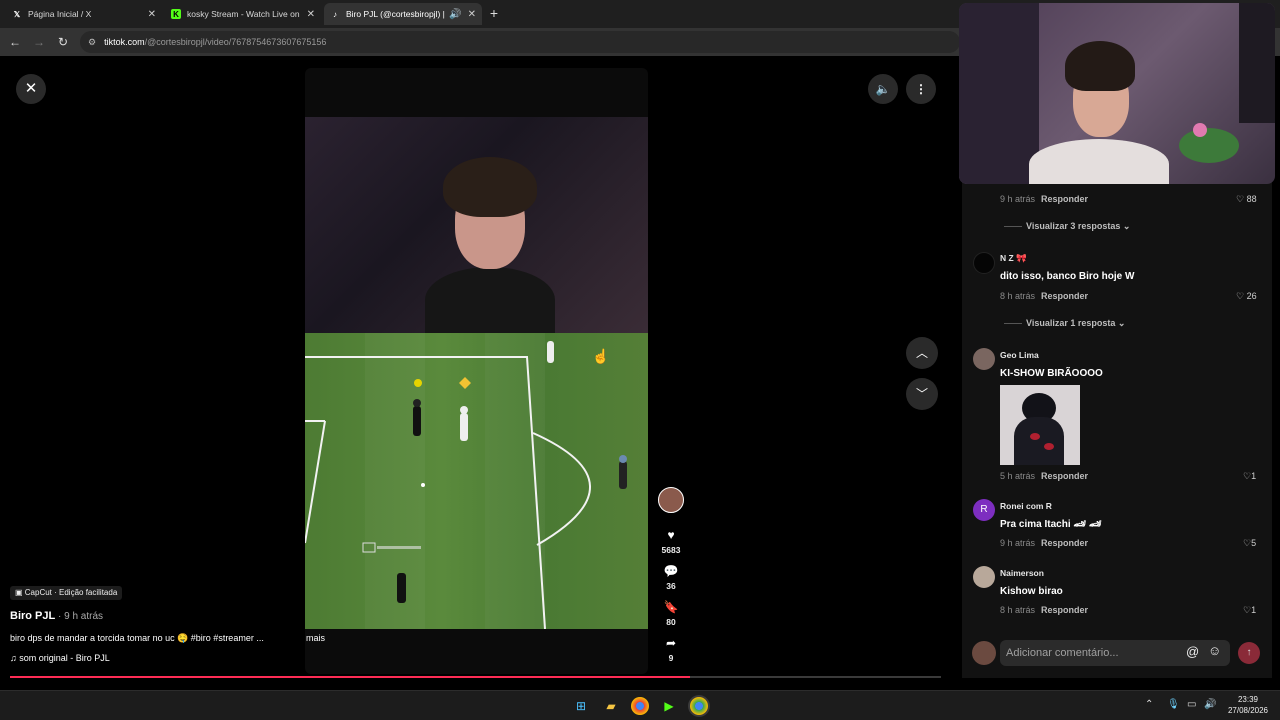 The height and width of the screenshot is (720, 1280). Describe the element at coordinates (1149, 704) in the screenshot. I see `tray-chevron-icon: ⌃` at that location.